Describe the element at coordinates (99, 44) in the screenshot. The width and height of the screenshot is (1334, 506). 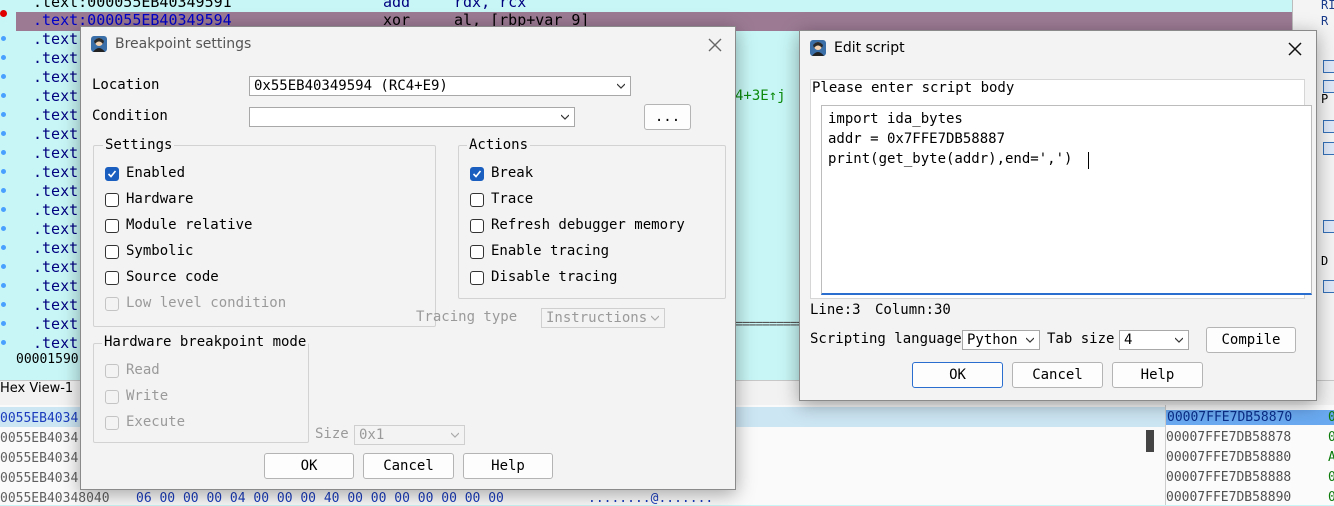
I see `ida-logo-icon` at that location.